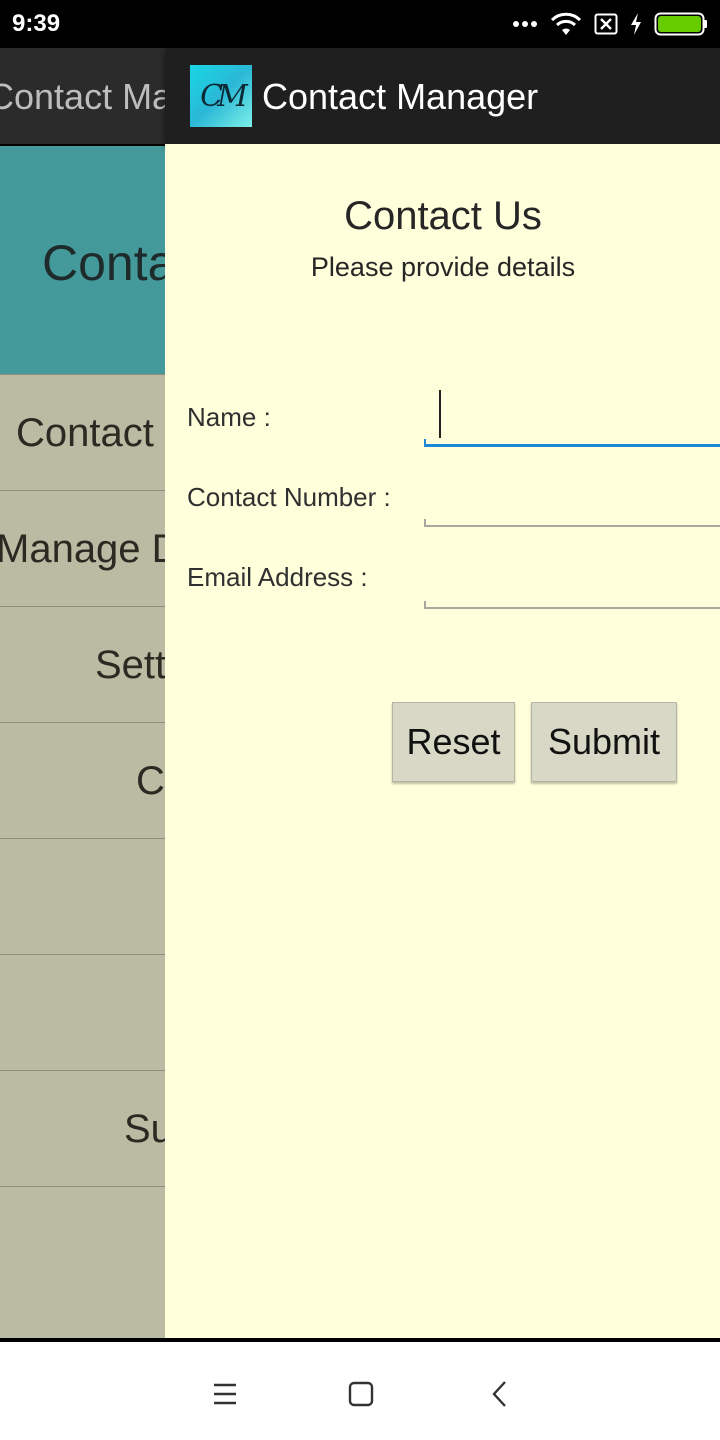 The height and width of the screenshot is (1440, 720). Describe the element at coordinates (636, 24) in the screenshot. I see `charging-icon` at that location.